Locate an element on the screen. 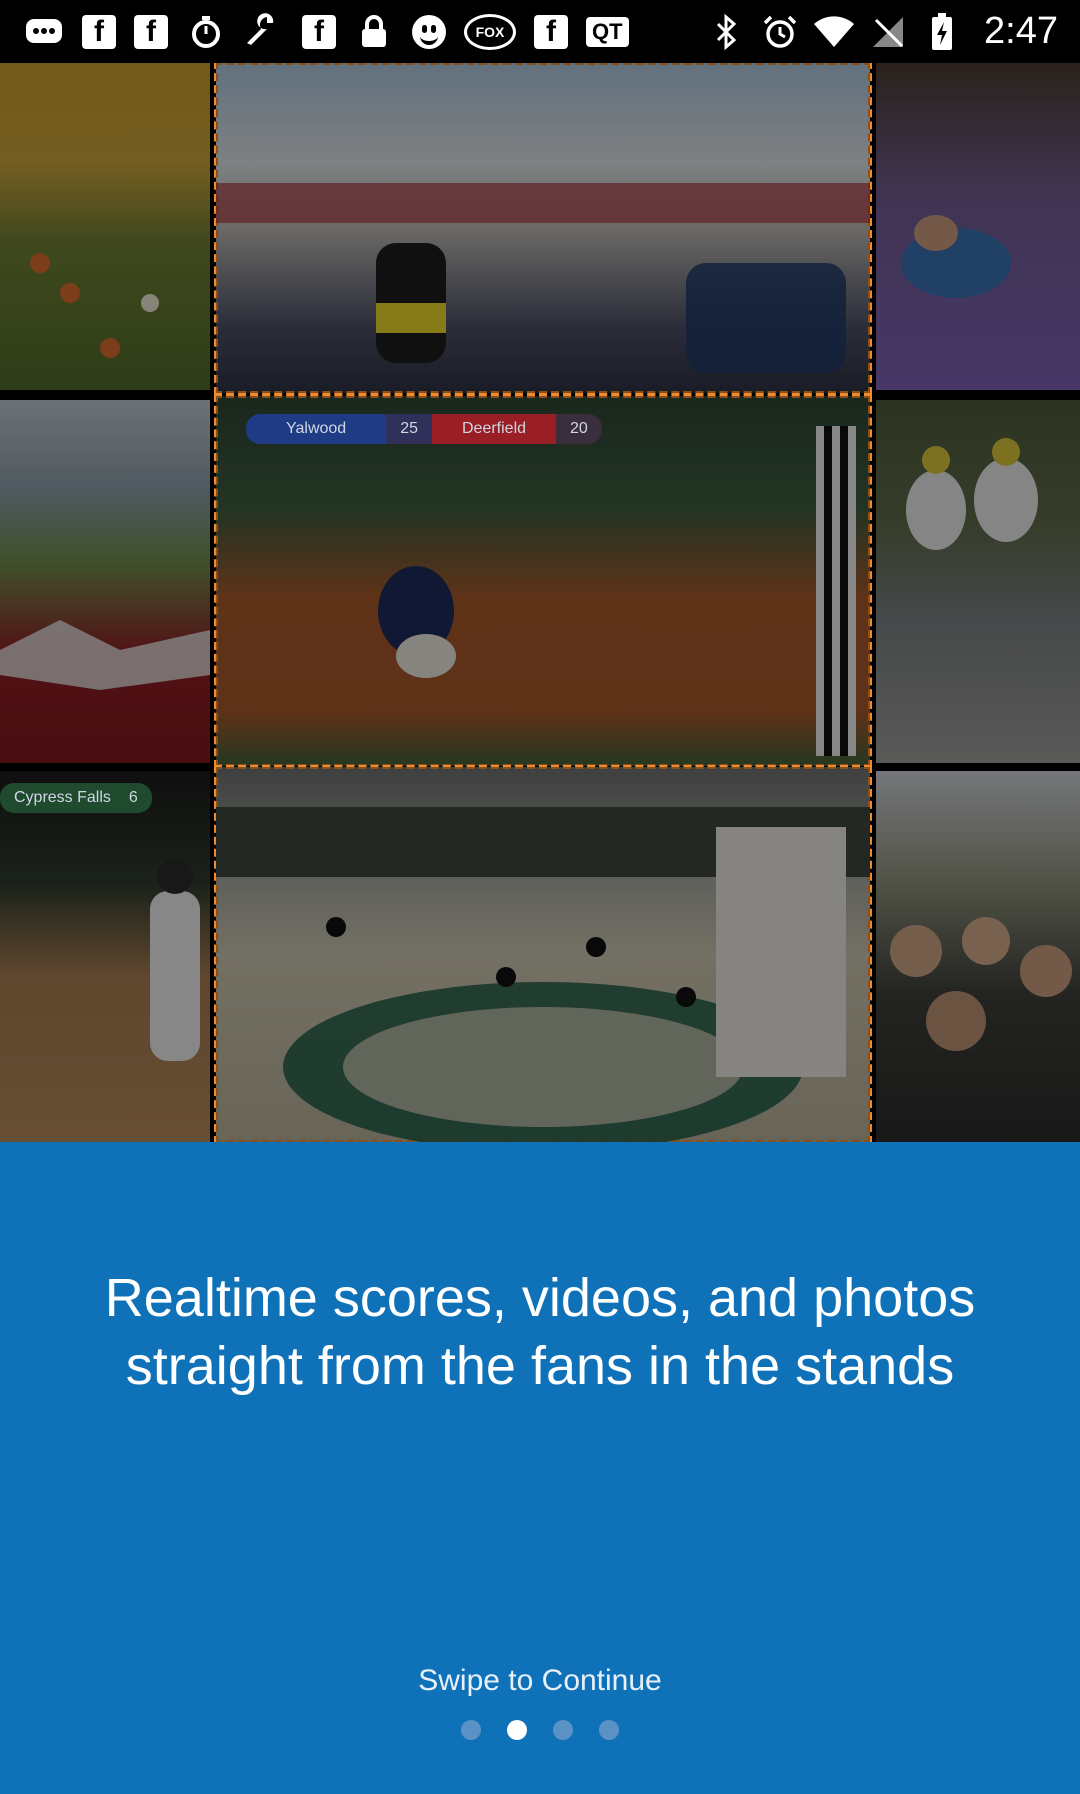 This screenshot has height=1794, width=1080. scoreboard-overlay: Yalwood 25 Deerfield 20 is located at coordinates (424, 429).